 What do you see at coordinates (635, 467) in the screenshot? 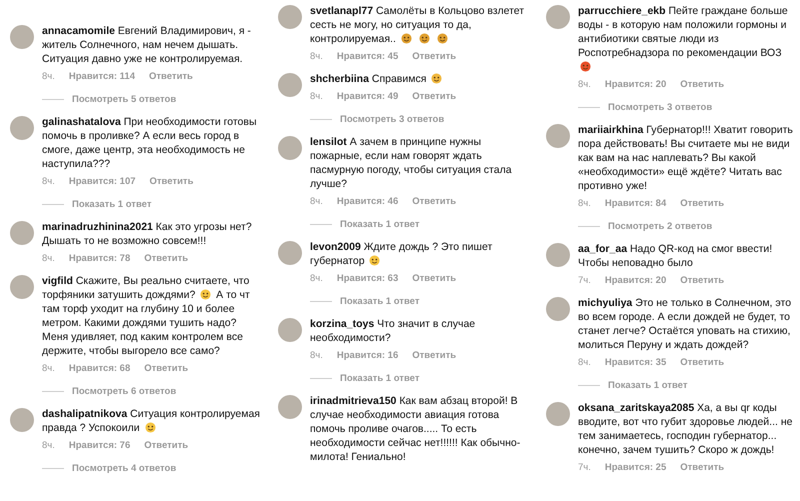
I see `likes-count: Нравится: 25` at bounding box center [635, 467].